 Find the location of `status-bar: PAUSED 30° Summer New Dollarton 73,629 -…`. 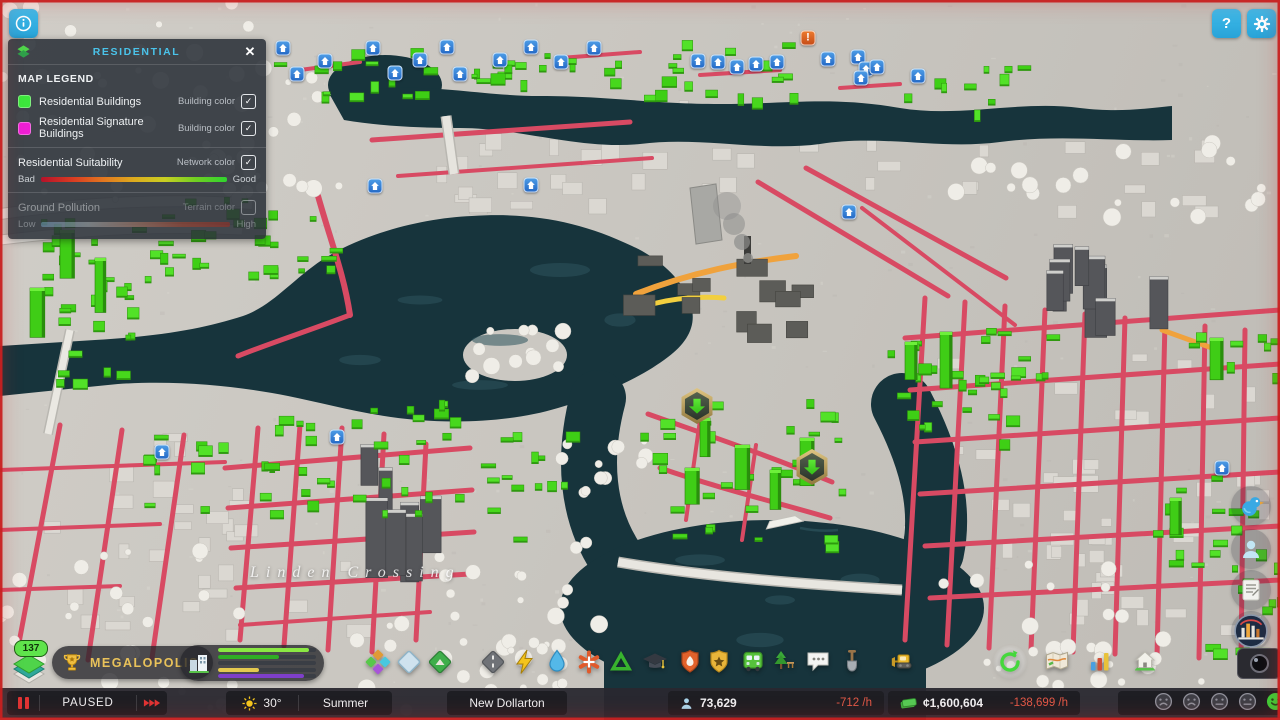

status-bar: PAUSED 30° Summer New Dollarton 73,629 -… is located at coordinates (640, 703).